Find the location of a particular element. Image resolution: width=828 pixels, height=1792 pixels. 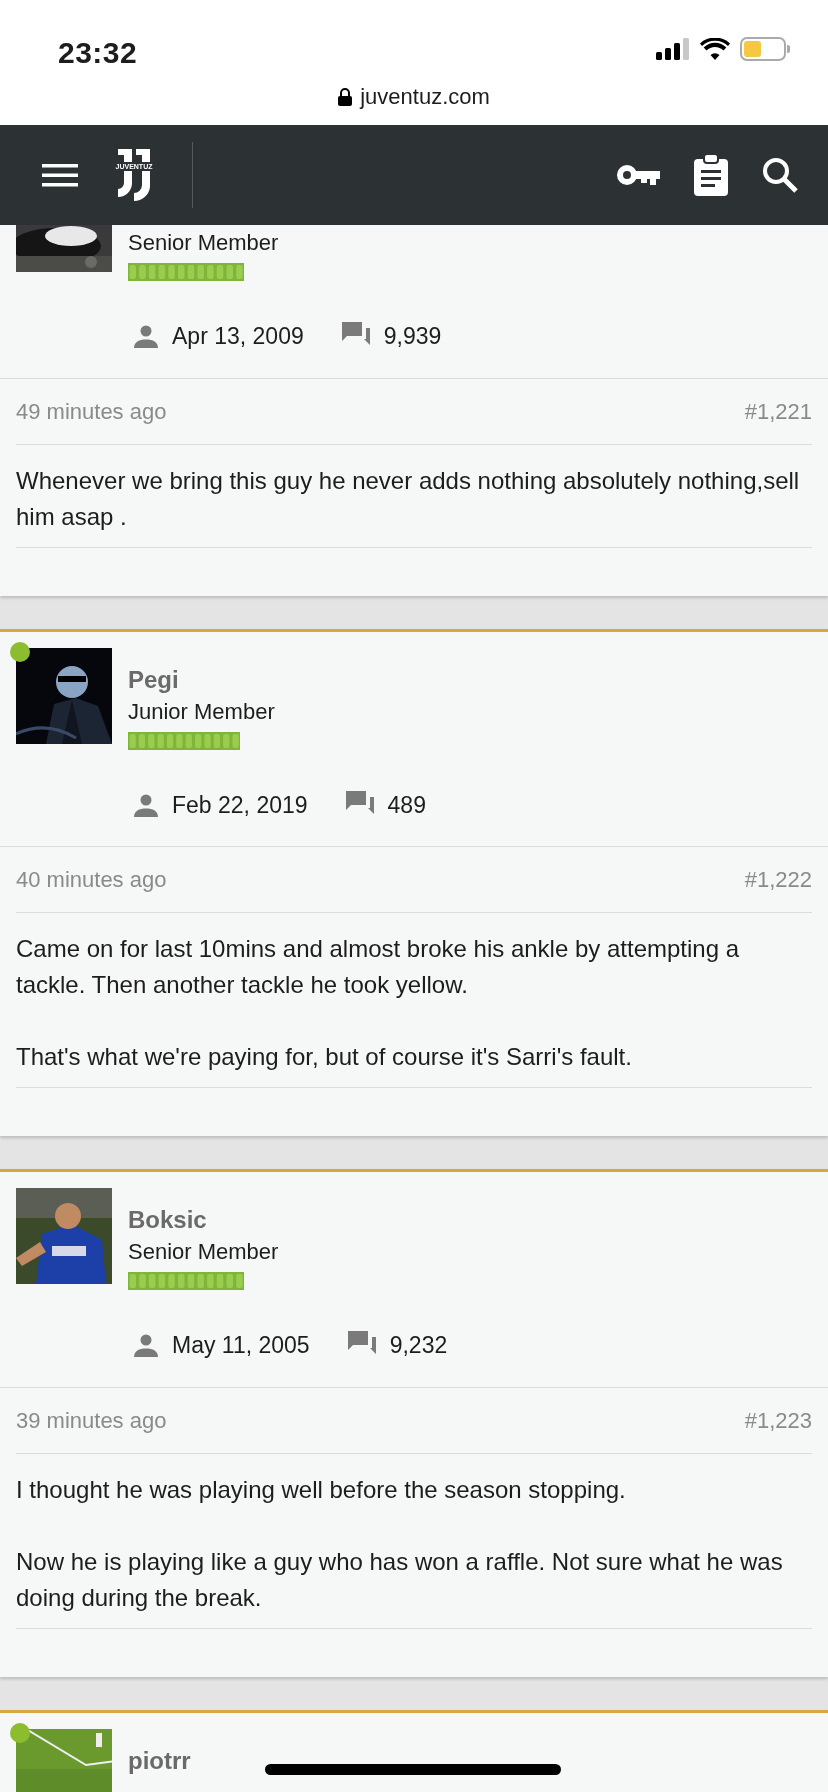

post-time: 39 minutes ago is located at coordinates (91, 1420).